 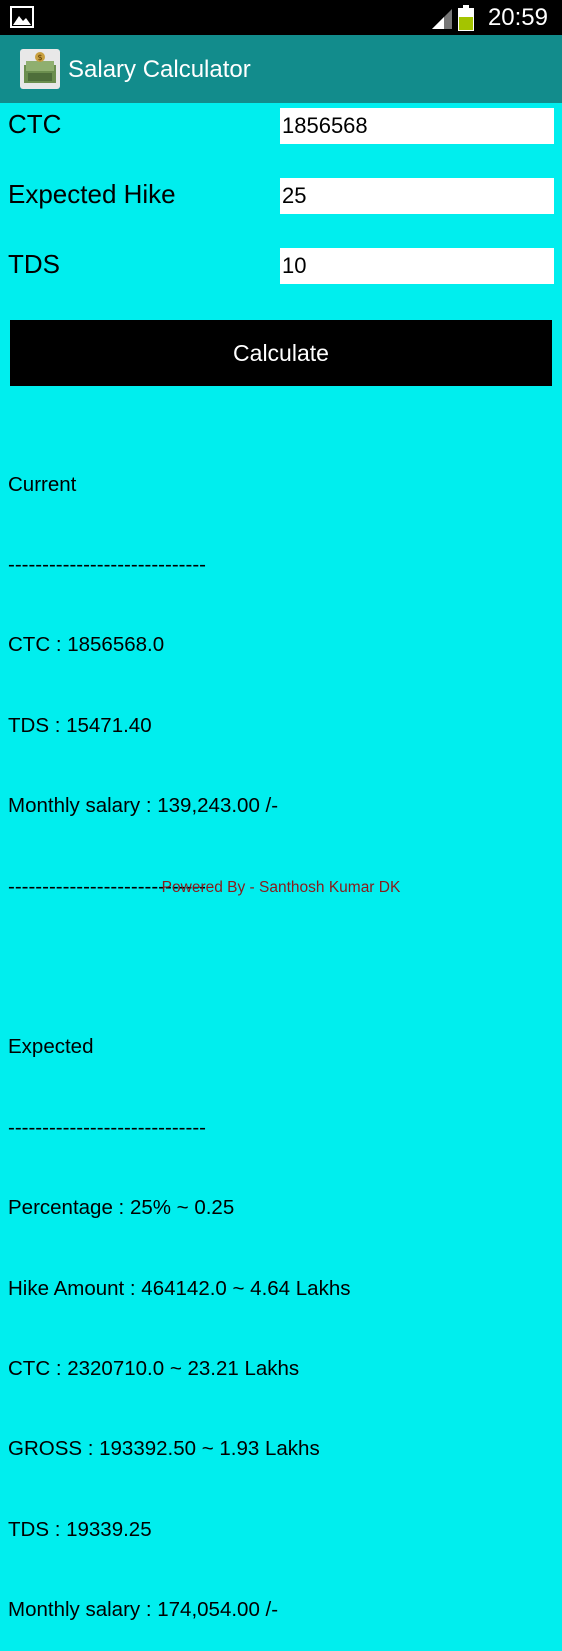 What do you see at coordinates (35, 124) in the screenshot?
I see `ctc-label: CTC` at bounding box center [35, 124].